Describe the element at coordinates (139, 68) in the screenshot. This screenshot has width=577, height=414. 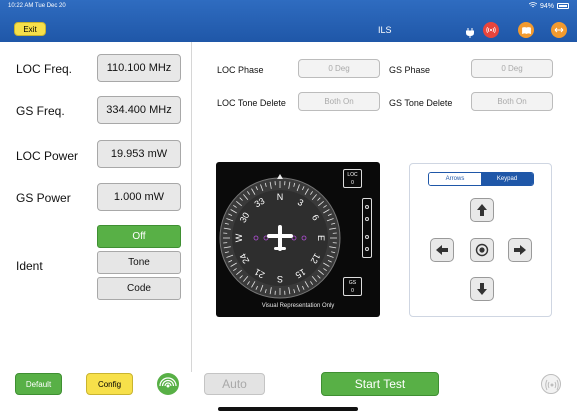
I see `loc-freq-field: 110.100 MHz` at that location.